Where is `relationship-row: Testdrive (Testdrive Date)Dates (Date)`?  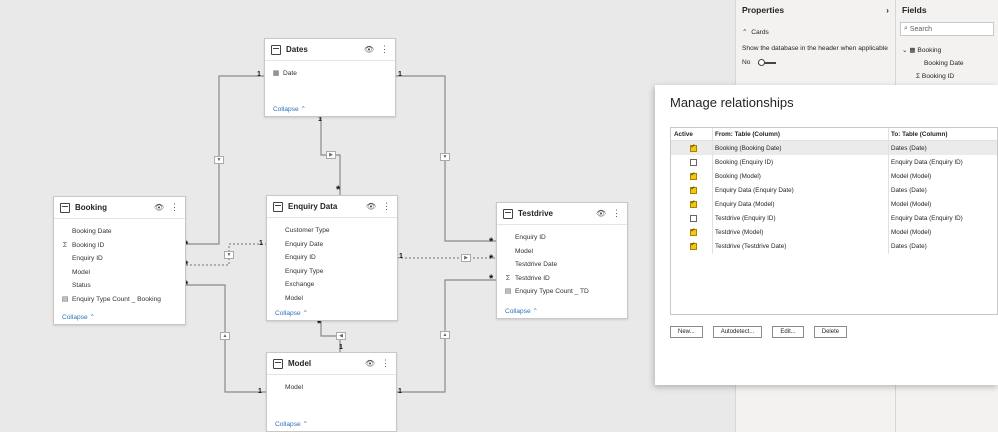 relationship-row: Testdrive (Testdrive Date)Dates (Date) is located at coordinates (834, 246).